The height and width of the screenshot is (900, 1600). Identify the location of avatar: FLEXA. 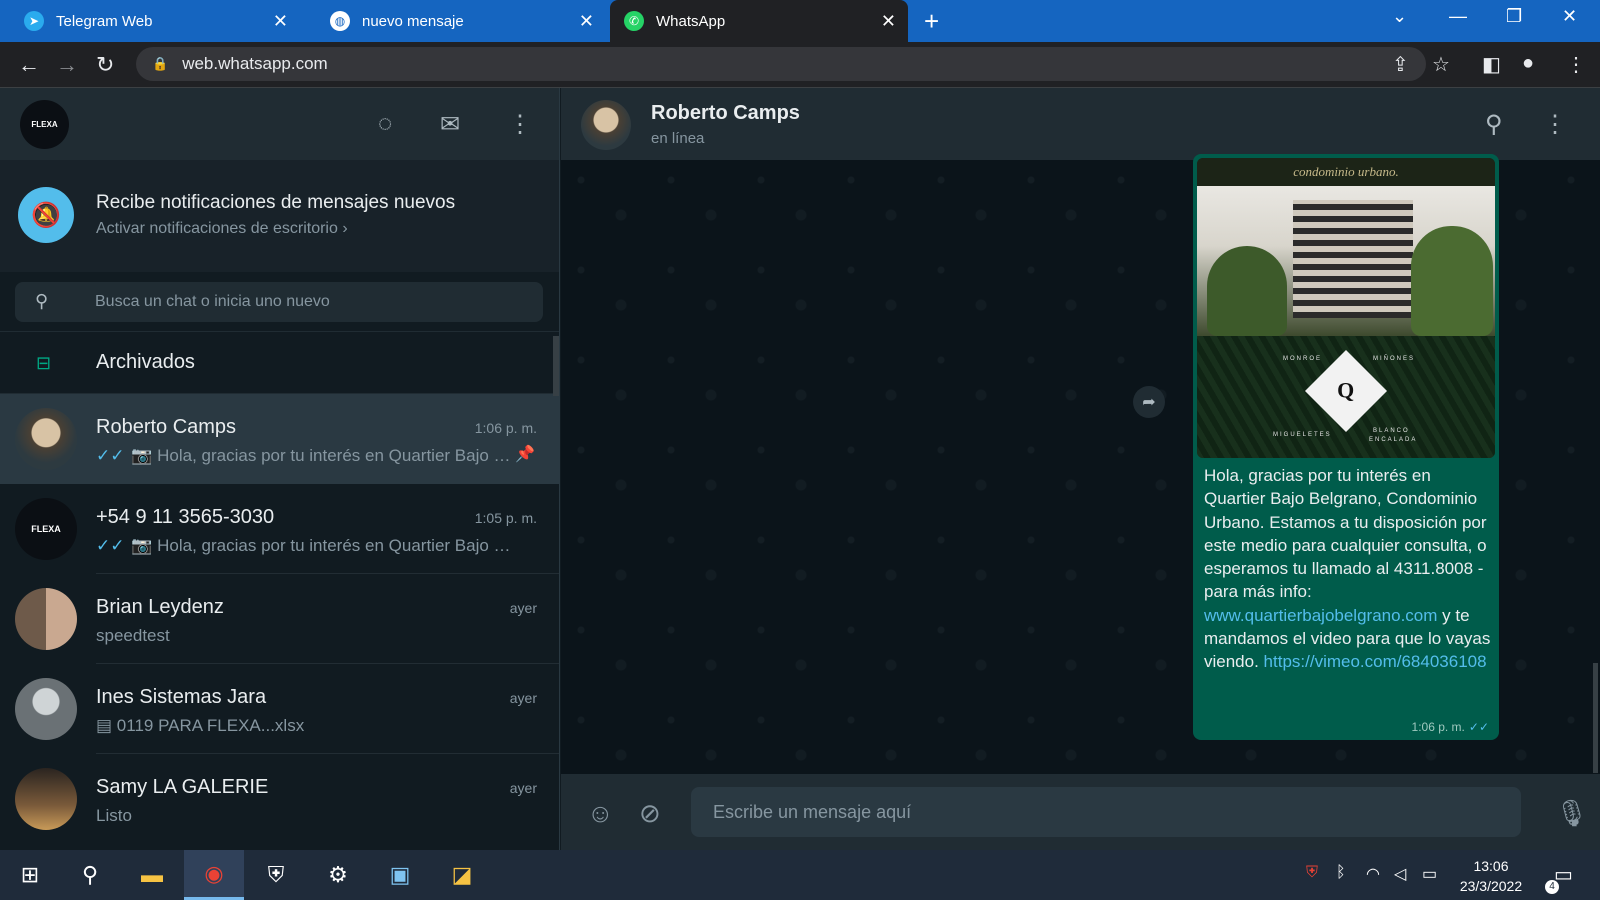
(46, 529).